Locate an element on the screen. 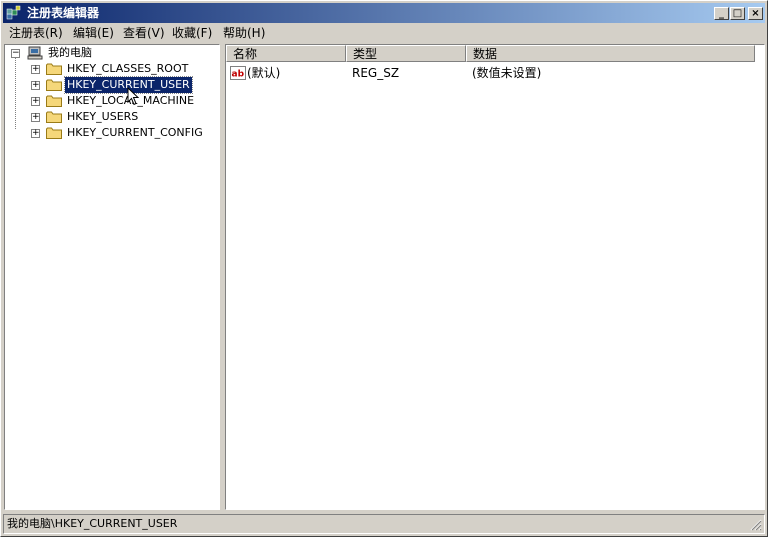 The image size is (768, 537). tree-item: + HKEY_USERS is located at coordinates (111, 117).